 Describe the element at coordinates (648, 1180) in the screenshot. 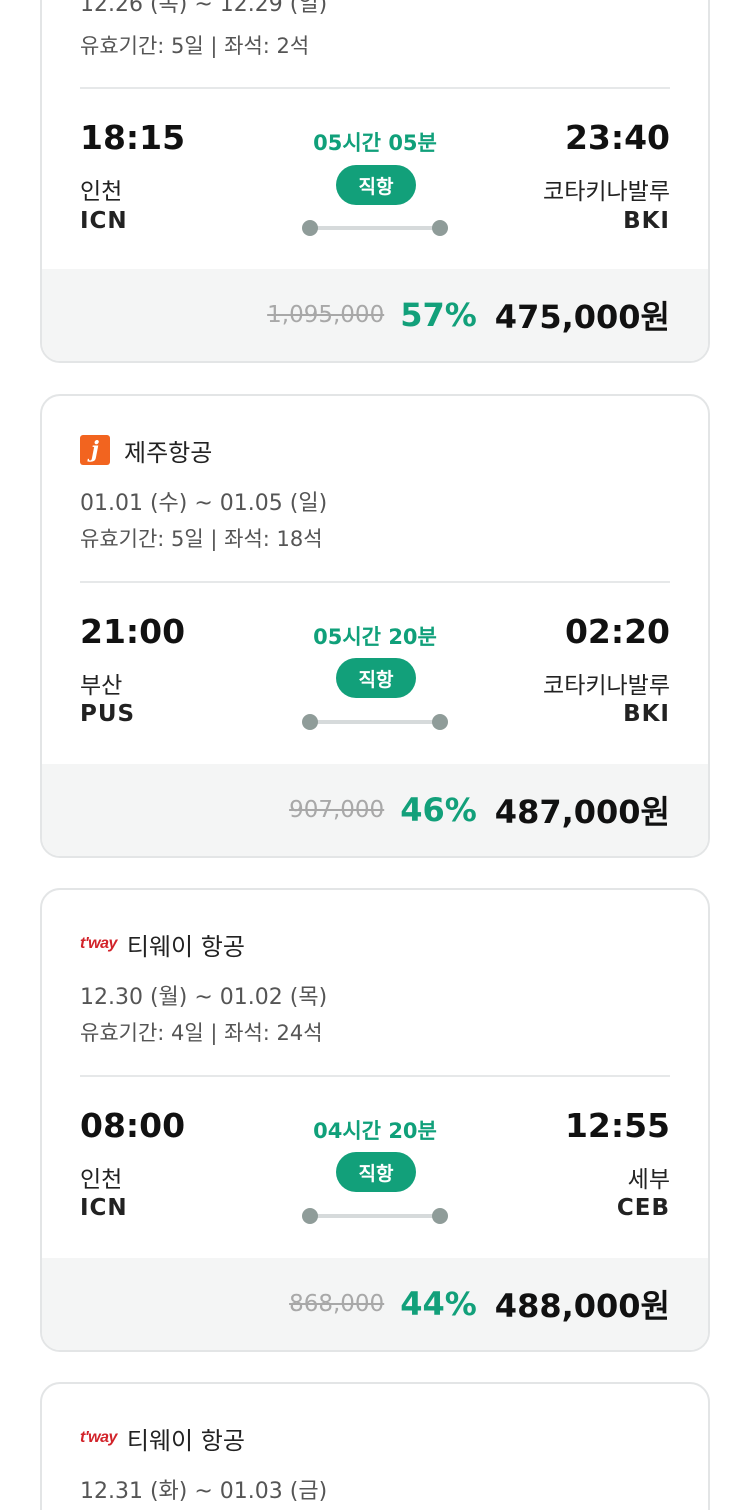

I see `arrival-city: 세부` at that location.